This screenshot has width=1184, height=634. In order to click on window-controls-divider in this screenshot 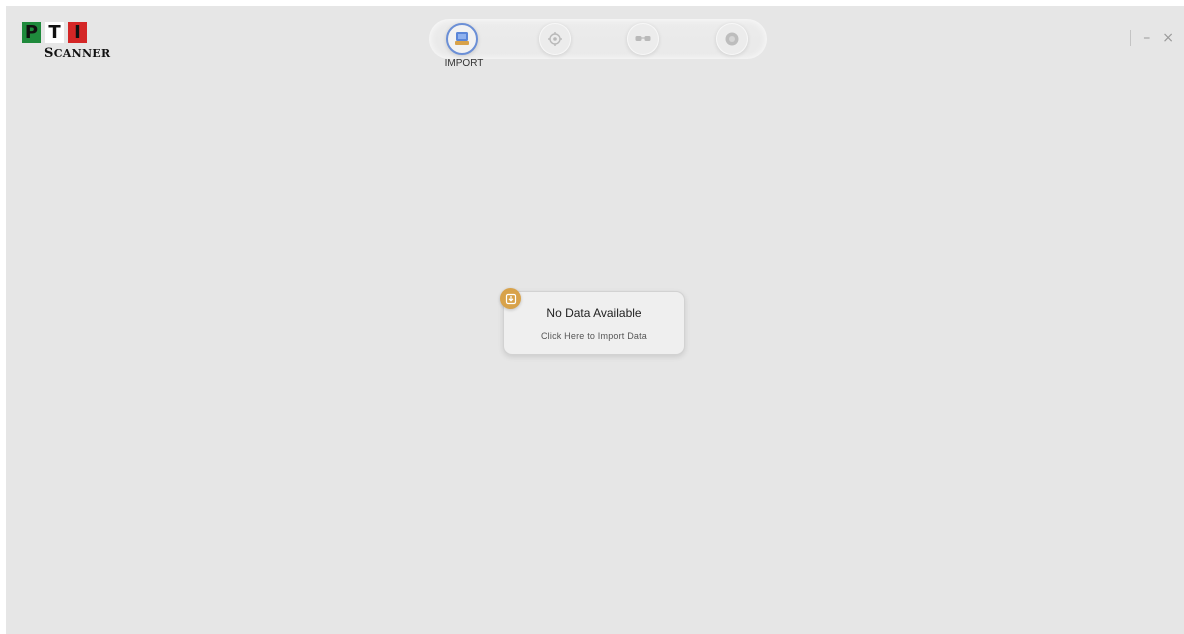, I will do `click(1131, 38)`.